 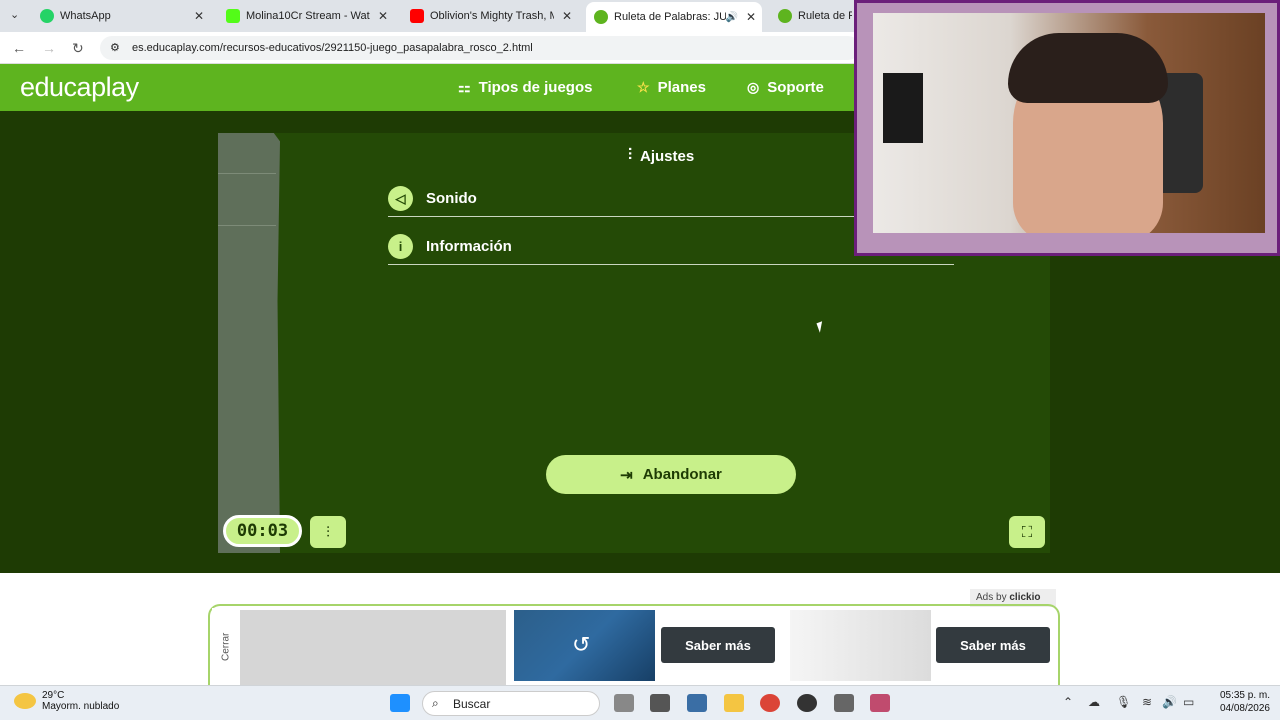 I want to click on settings-gear-icon, so click(x=844, y=703).